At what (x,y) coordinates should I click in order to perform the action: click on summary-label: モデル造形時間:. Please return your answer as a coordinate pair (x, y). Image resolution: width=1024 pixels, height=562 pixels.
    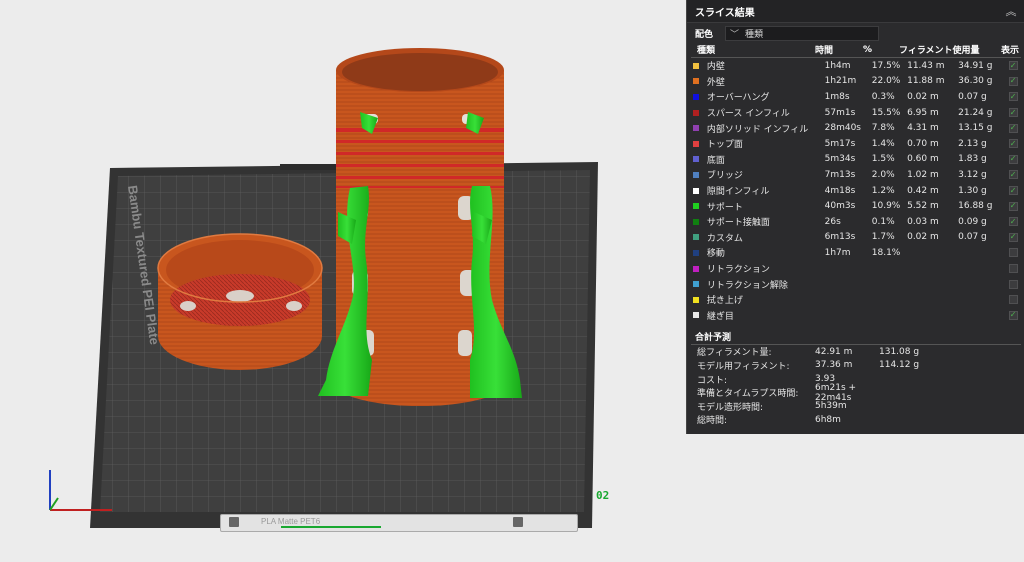
    Looking at the image, I should click on (730, 407).